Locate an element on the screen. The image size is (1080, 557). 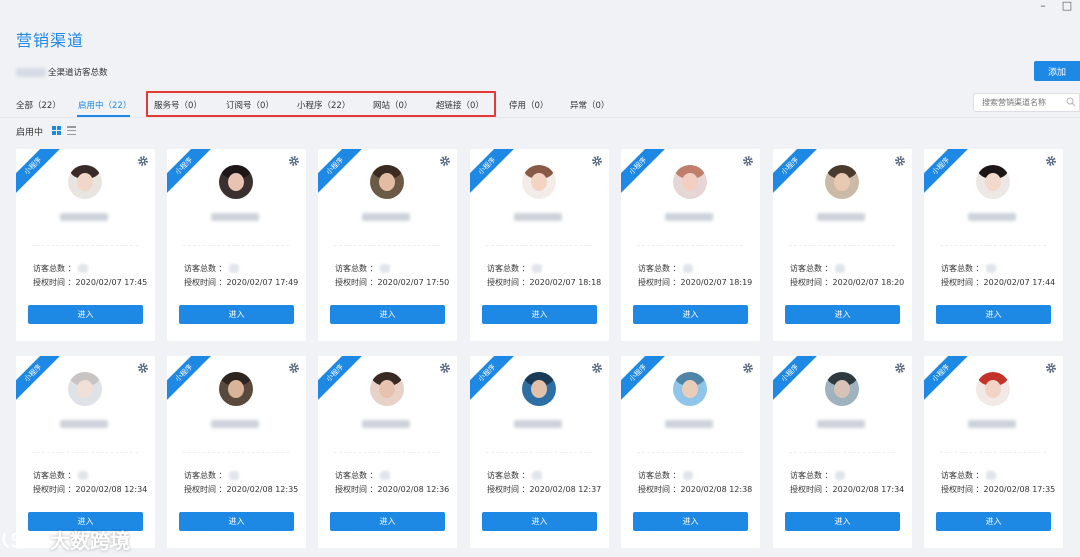
channel-card: 小程序 访客总数 ： 授权时间 ：2020/02/08 12:38 进入 is located at coordinates (690, 452).